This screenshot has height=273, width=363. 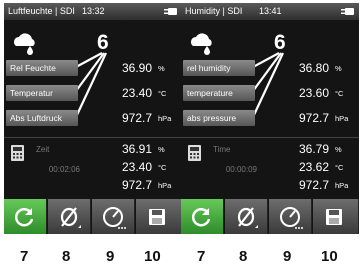 What do you see at coordinates (241, 169) in the screenshot?
I see `timer-value: 00:00:09` at bounding box center [241, 169].